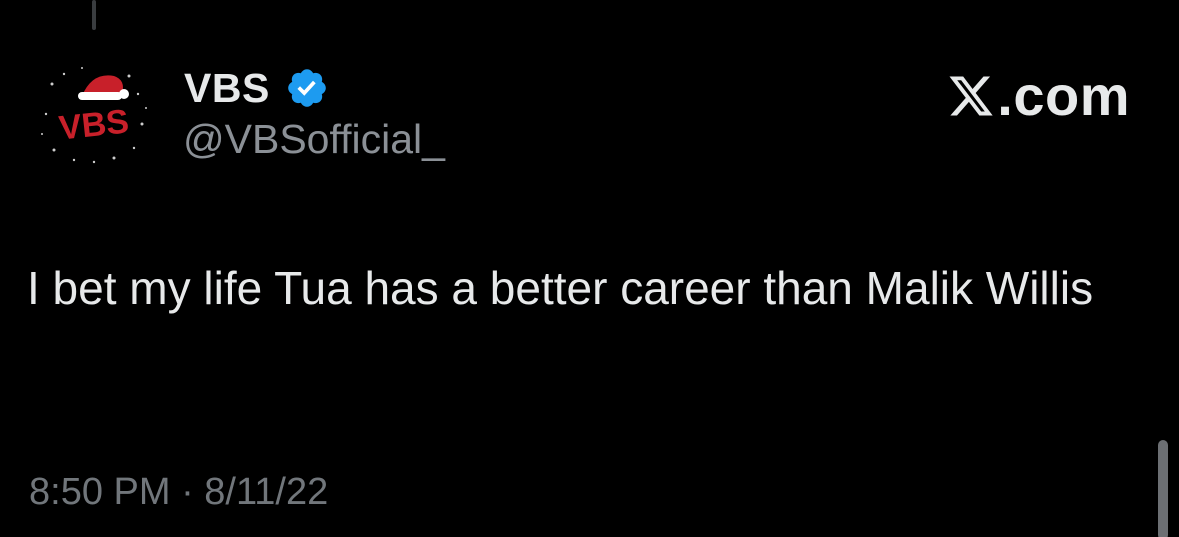  I want to click on x-logo-icon, so click(971, 96).